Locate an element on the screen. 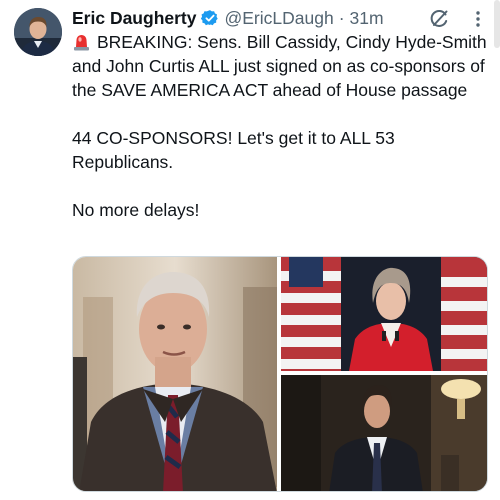 Image resolution: width=500 pixels, height=500 pixels. more-options-icon is located at coordinates (478, 19).